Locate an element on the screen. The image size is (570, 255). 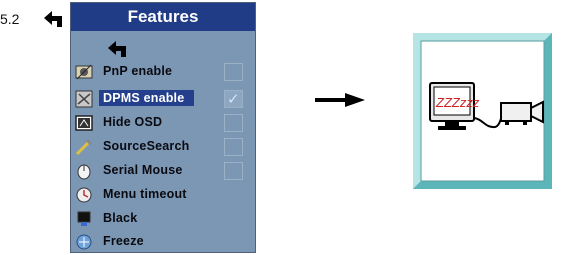
zzz-text: ZZZzzz is located at coordinates (457, 102).